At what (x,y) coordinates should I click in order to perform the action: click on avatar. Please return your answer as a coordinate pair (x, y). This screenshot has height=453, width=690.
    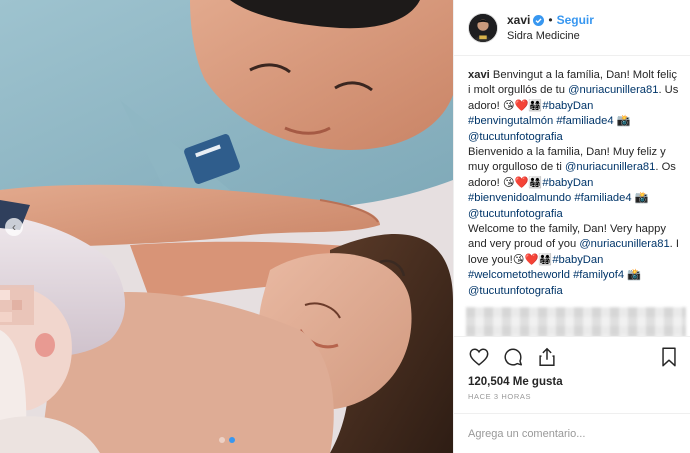
    Looking at the image, I should click on (483, 27).